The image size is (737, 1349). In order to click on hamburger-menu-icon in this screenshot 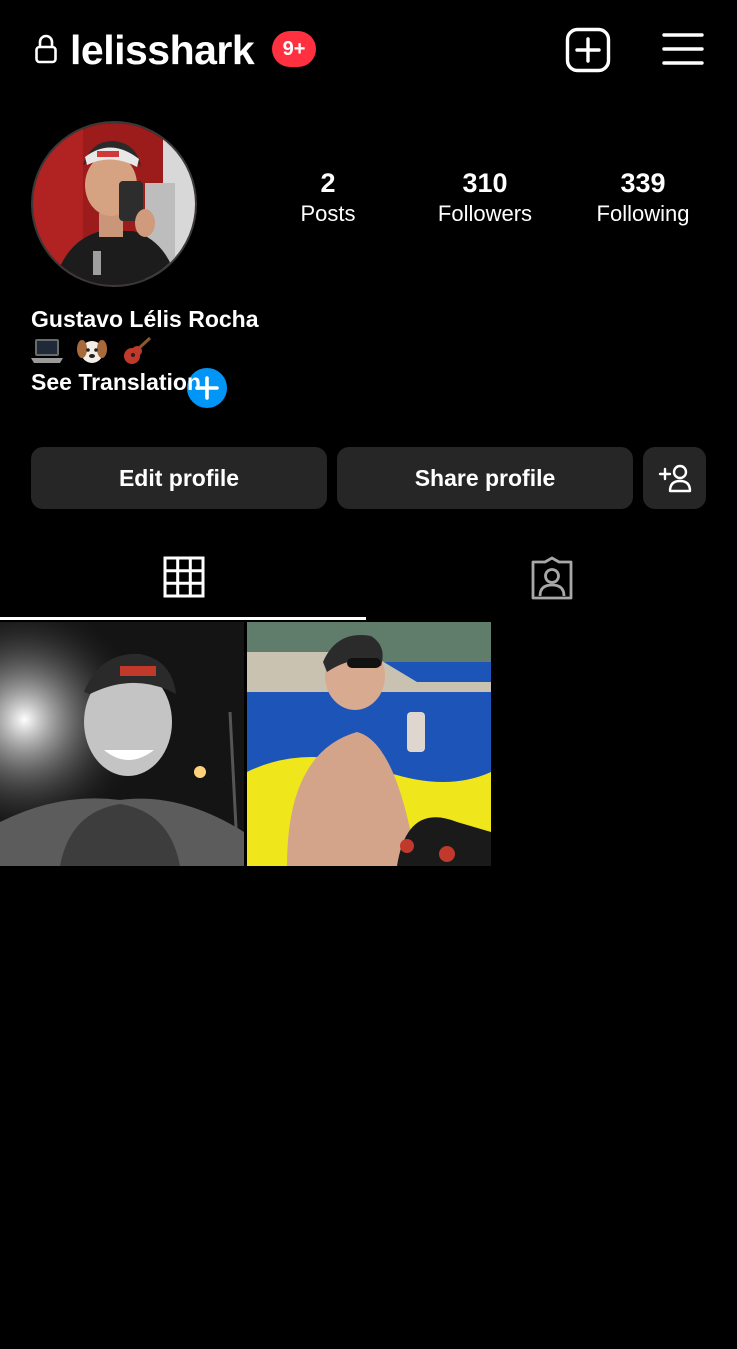, I will do `click(683, 49)`.